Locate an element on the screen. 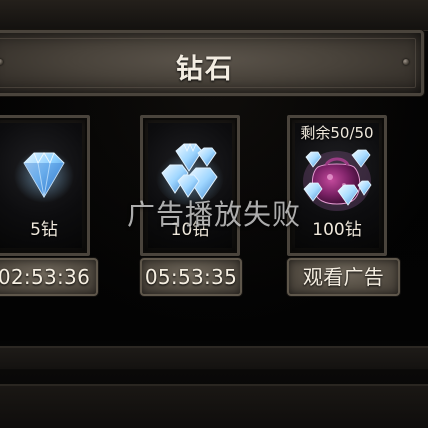 The image size is (428, 428). diamond-offer-card-3: 剩余50/50 100钻 is located at coordinates (337, 185).